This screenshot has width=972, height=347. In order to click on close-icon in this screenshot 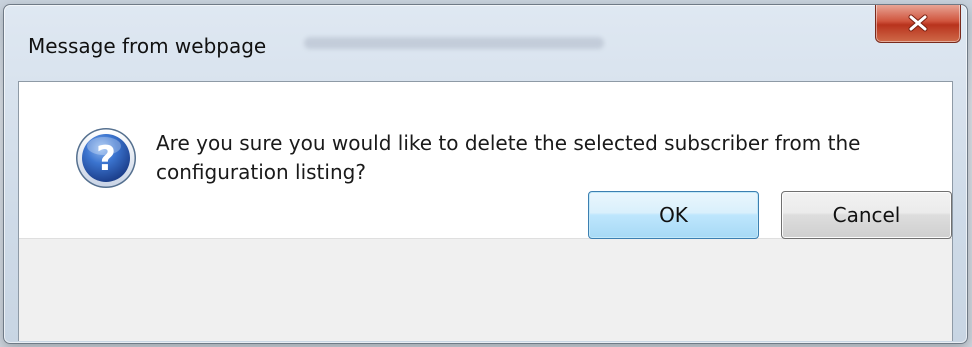, I will do `click(918, 23)`.